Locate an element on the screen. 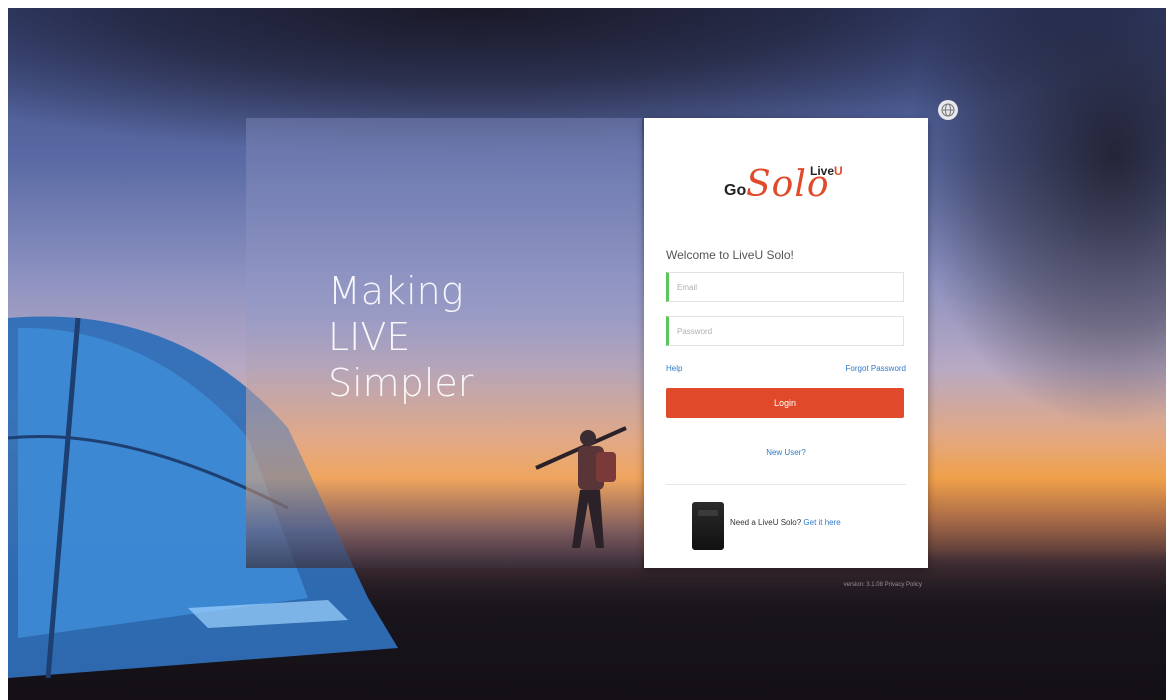 This screenshot has width=1172, height=700. hiker-silhouette is located at coordinates (581, 487).